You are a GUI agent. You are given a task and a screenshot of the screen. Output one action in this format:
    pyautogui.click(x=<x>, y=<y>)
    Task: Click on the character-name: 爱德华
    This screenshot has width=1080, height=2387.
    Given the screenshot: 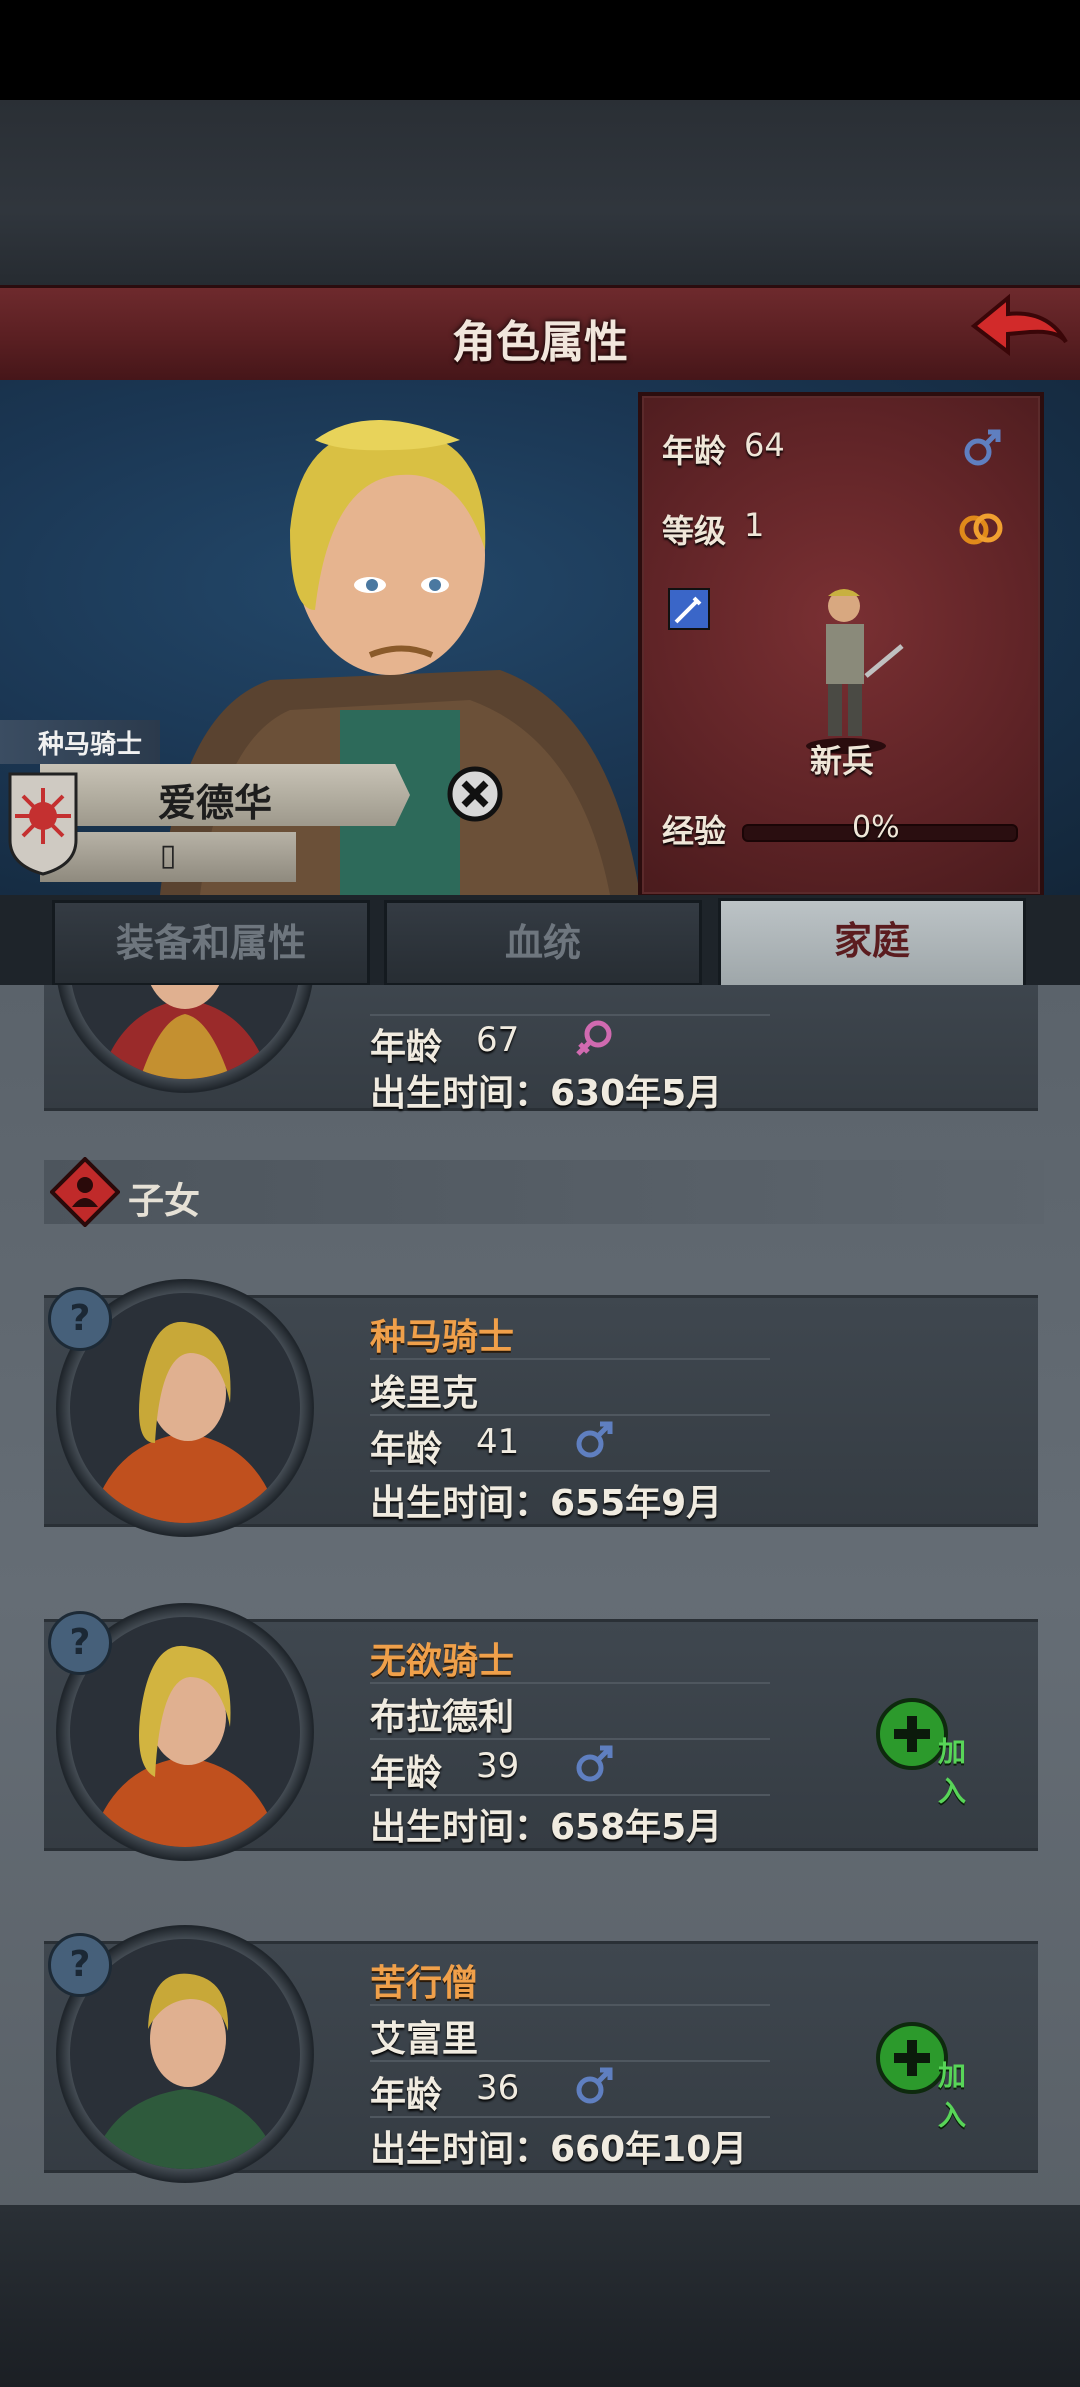 What is the action you would take?
    pyautogui.click(x=214, y=803)
    